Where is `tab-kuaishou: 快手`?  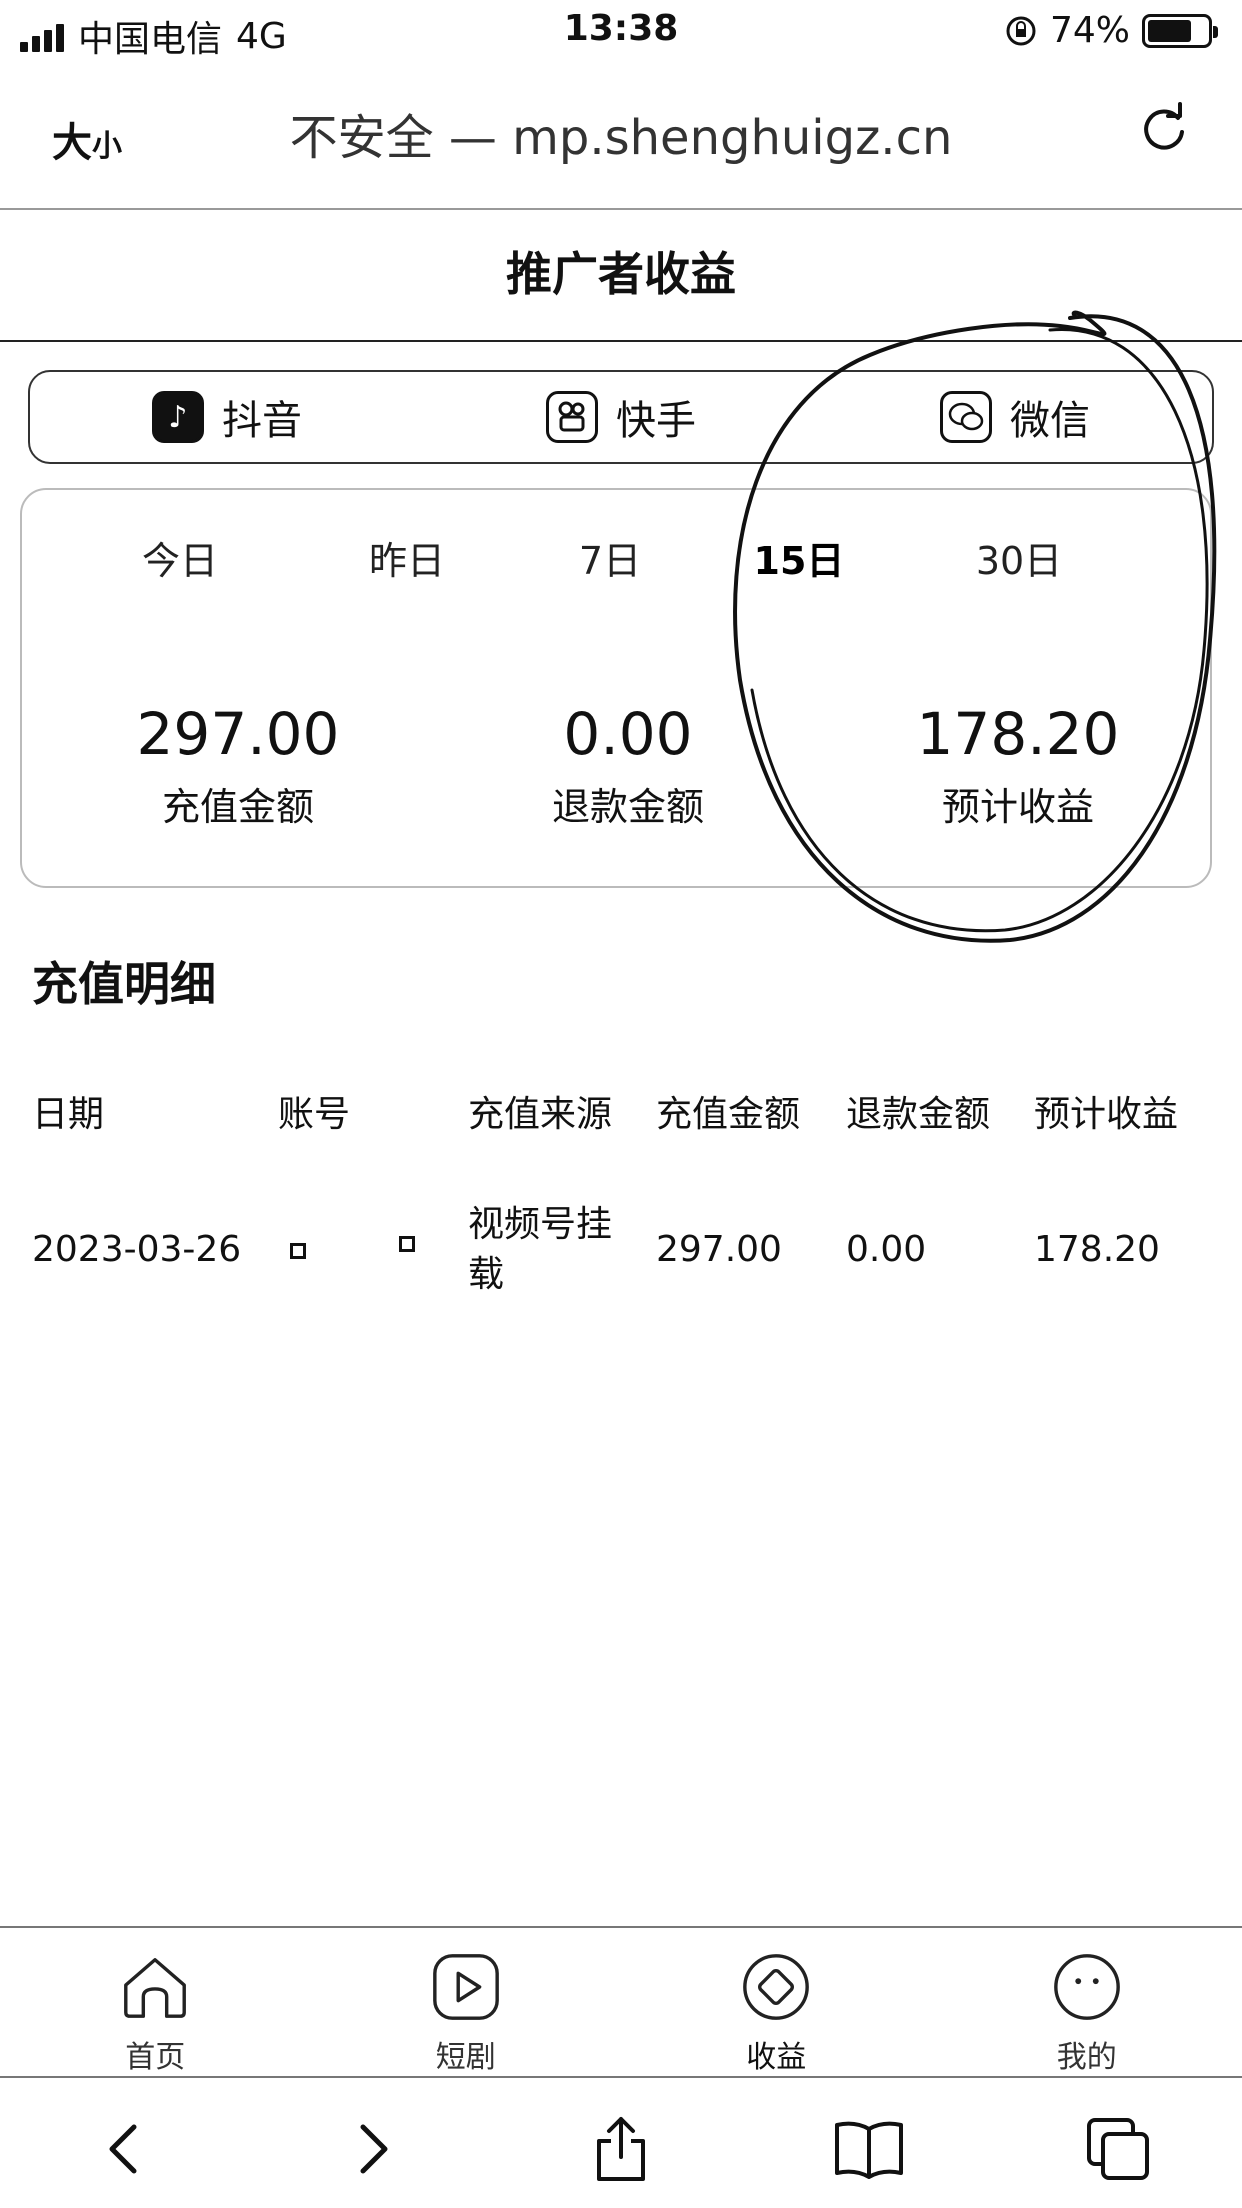
tab-kuaishou: 快手 is located at coordinates (621, 417).